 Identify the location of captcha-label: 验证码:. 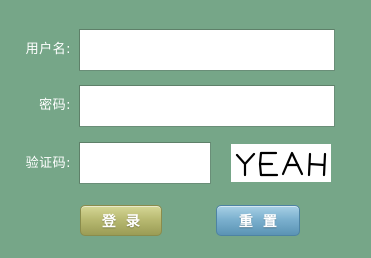
(48, 163).